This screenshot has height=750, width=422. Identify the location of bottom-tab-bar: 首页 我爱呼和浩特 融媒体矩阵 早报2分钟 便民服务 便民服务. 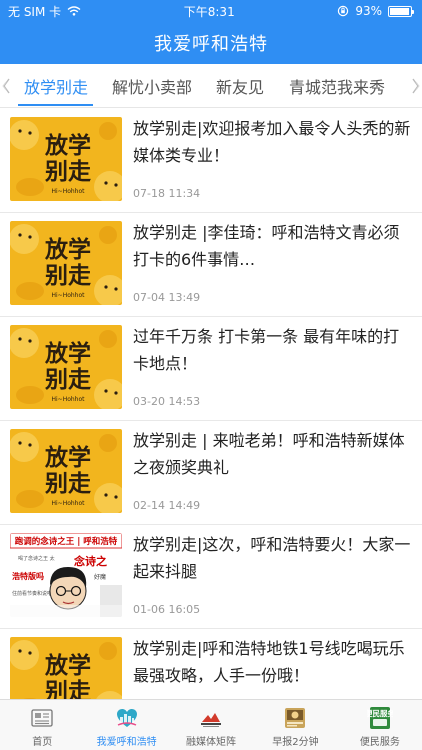
(211, 724).